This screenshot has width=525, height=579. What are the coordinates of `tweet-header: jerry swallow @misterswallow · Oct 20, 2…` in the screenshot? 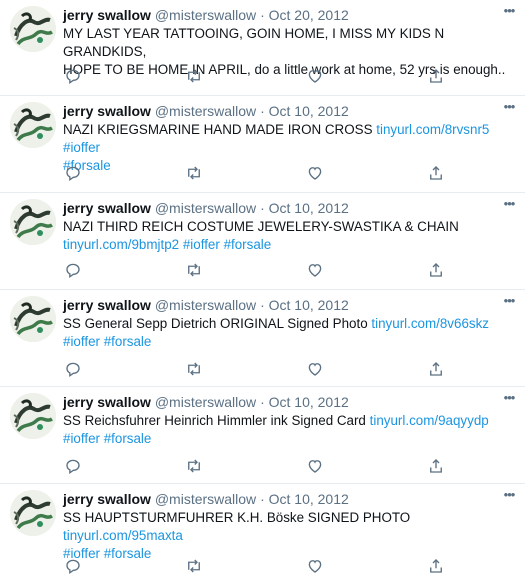 It's located at (274, 15).